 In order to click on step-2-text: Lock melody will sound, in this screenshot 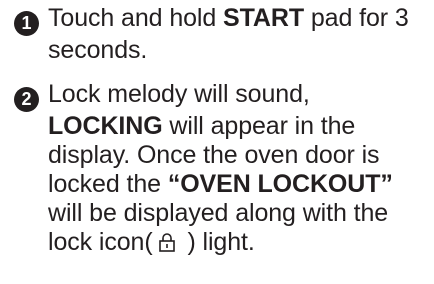, I will do `click(179, 94)`.